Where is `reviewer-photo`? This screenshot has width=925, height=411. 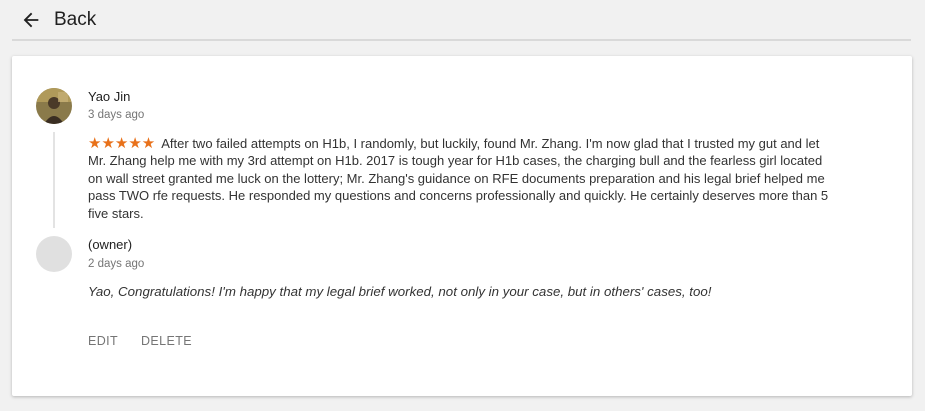
reviewer-photo is located at coordinates (54, 106).